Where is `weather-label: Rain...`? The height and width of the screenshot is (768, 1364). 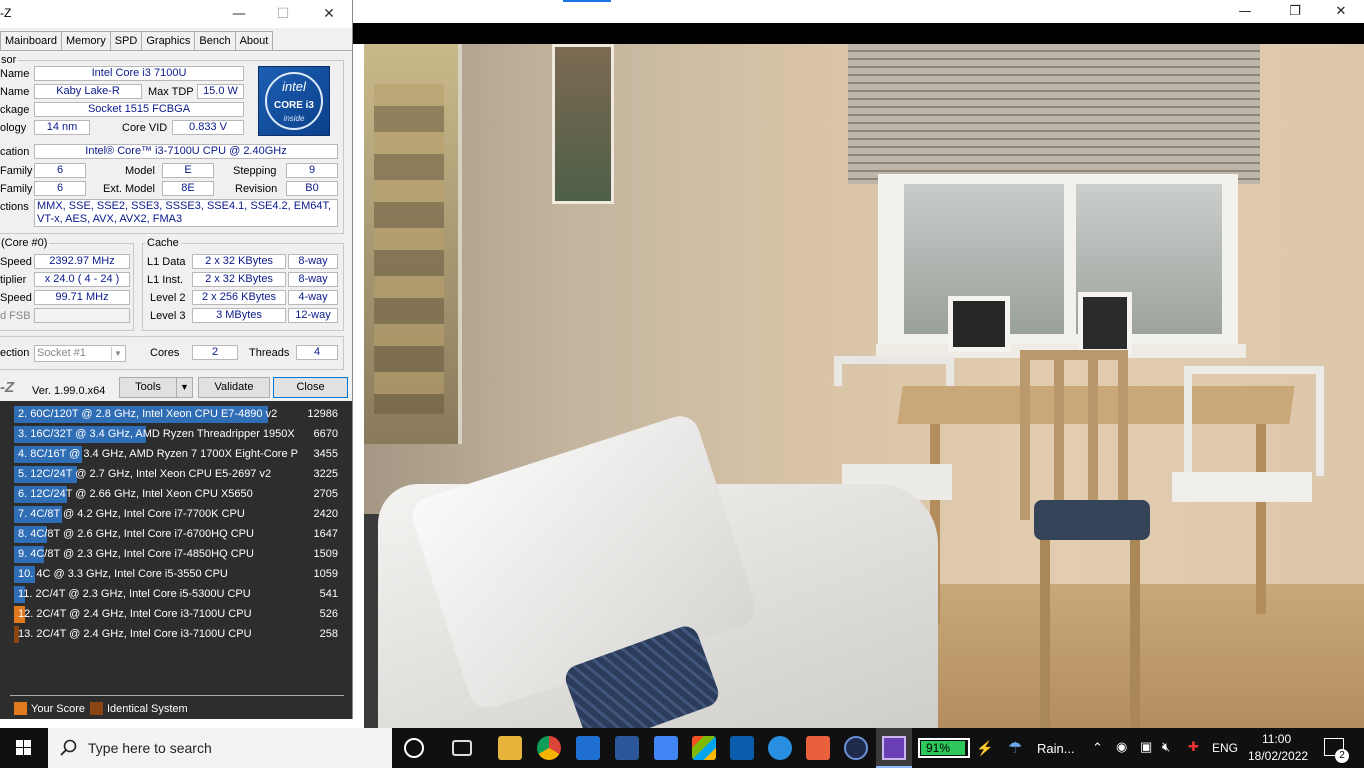 weather-label: Rain... is located at coordinates (1056, 748).